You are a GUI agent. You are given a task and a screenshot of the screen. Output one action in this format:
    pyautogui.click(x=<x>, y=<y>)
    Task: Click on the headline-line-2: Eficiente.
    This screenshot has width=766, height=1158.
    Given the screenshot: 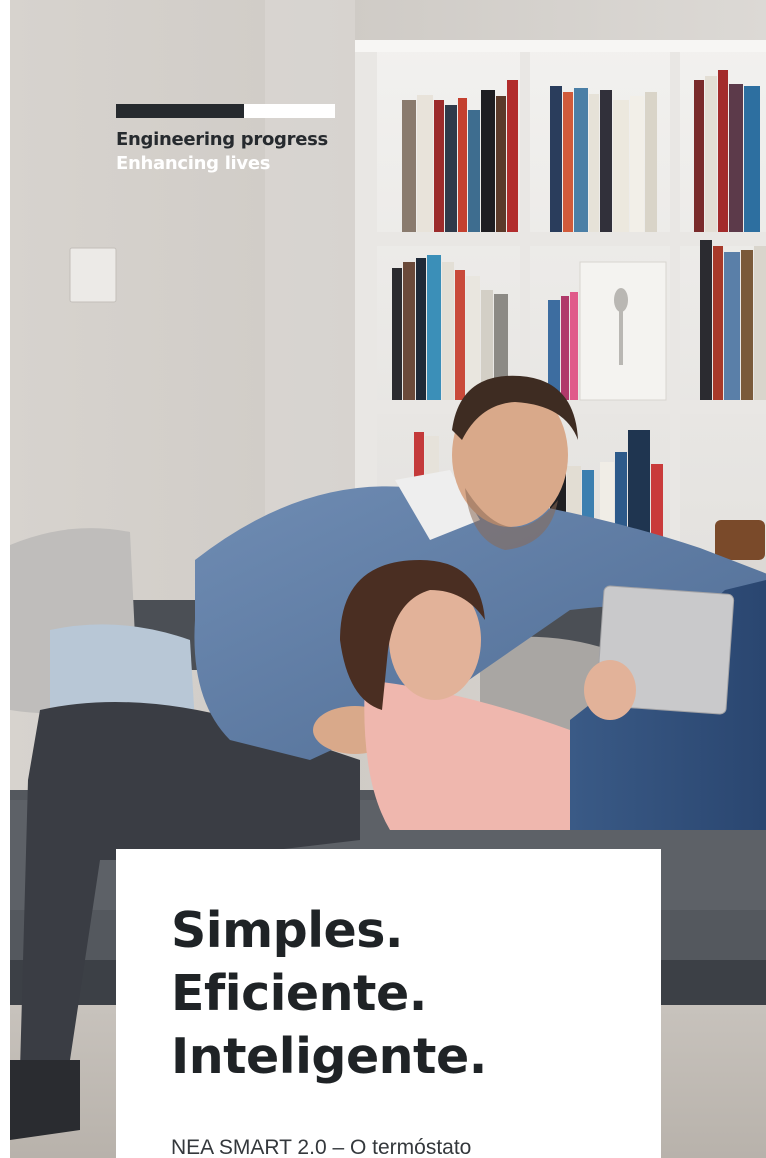 What is the action you would take?
    pyautogui.click(x=299, y=993)
    